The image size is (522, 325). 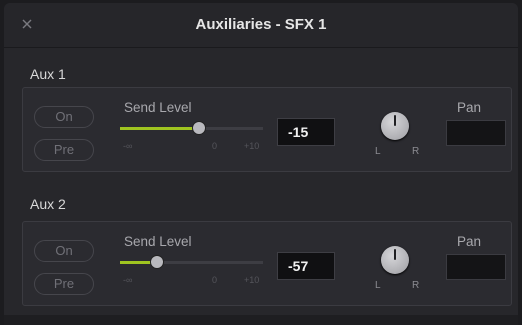 What do you see at coordinates (191, 262) in the screenshot?
I see `aux-2-send-level-track` at bounding box center [191, 262].